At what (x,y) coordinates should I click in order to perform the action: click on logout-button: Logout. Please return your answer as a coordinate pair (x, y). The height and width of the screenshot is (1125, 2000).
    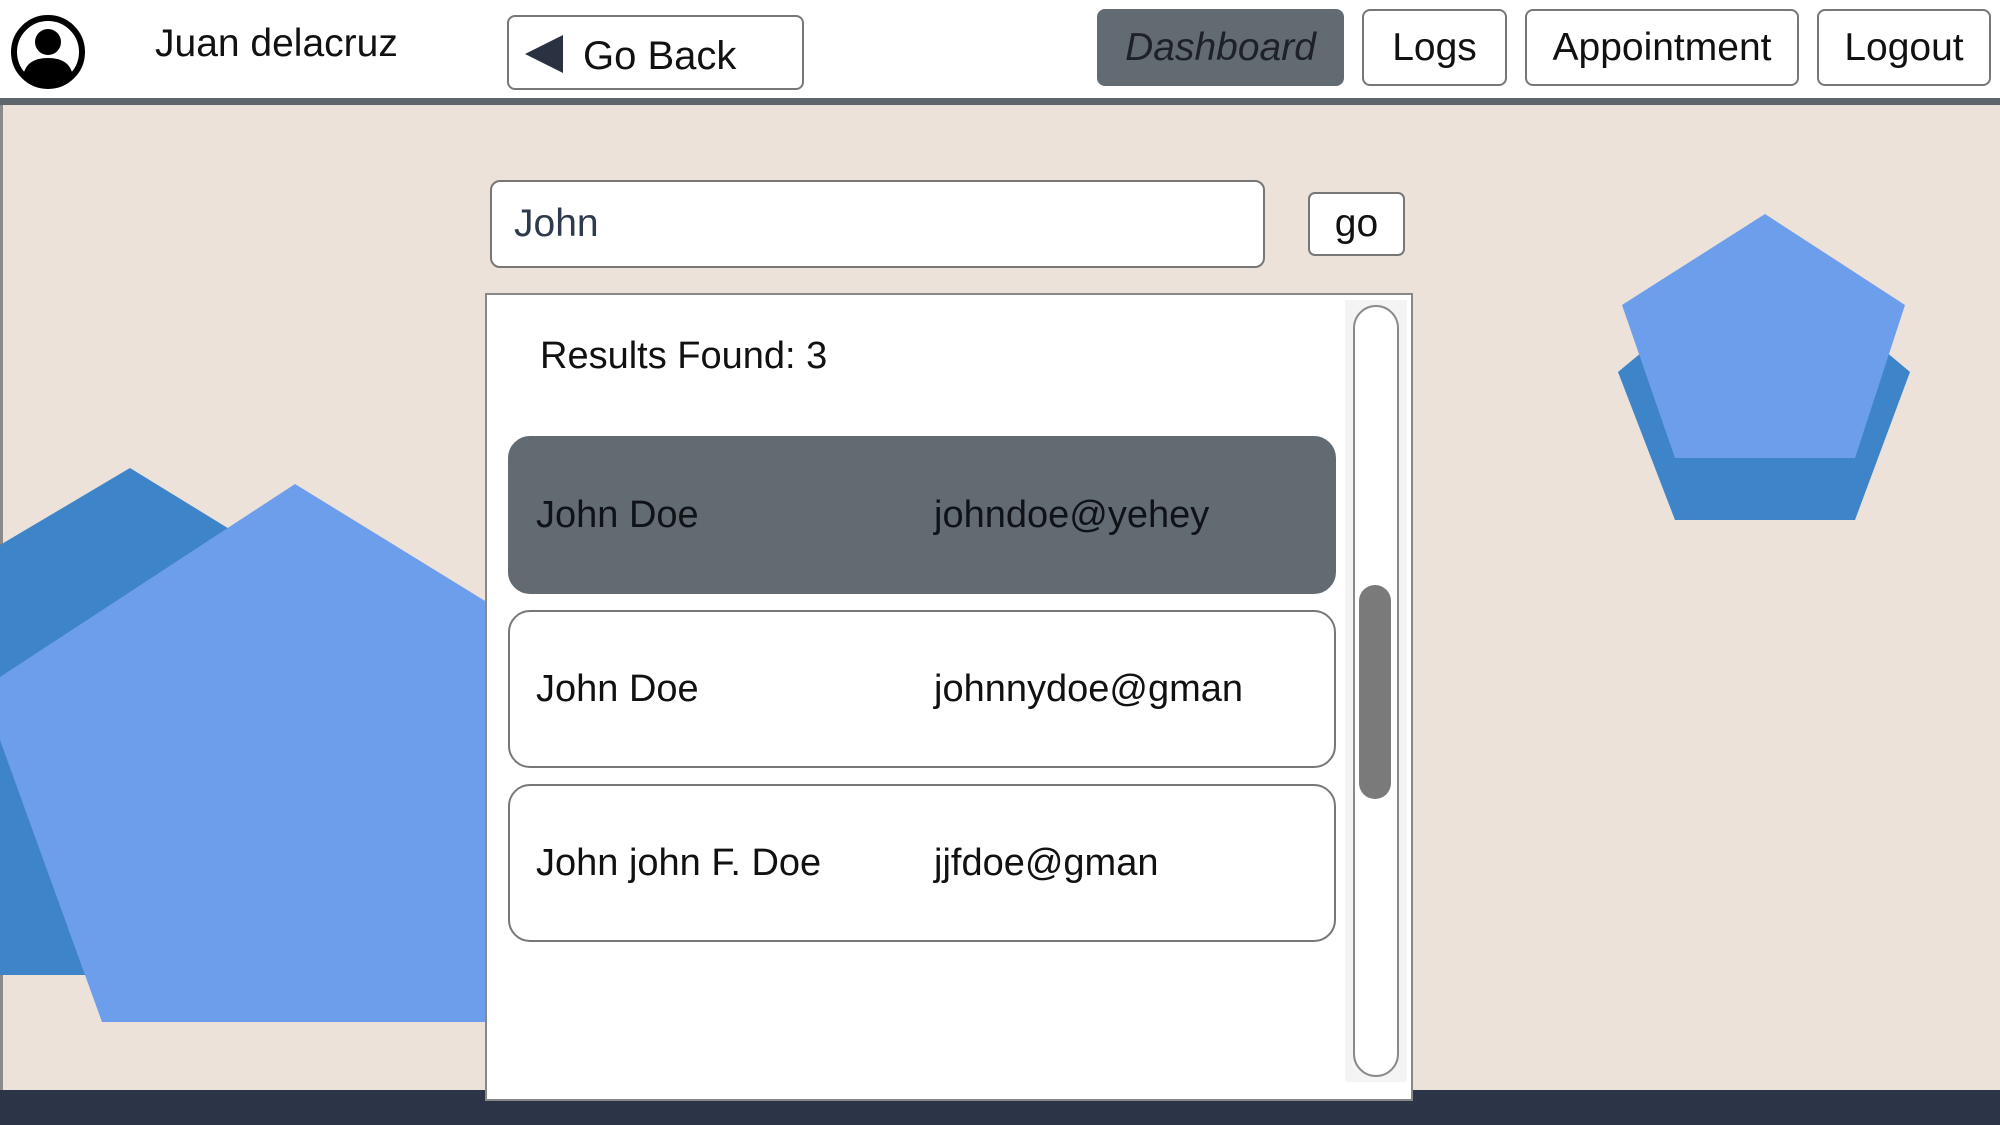
    Looking at the image, I should click on (1904, 47).